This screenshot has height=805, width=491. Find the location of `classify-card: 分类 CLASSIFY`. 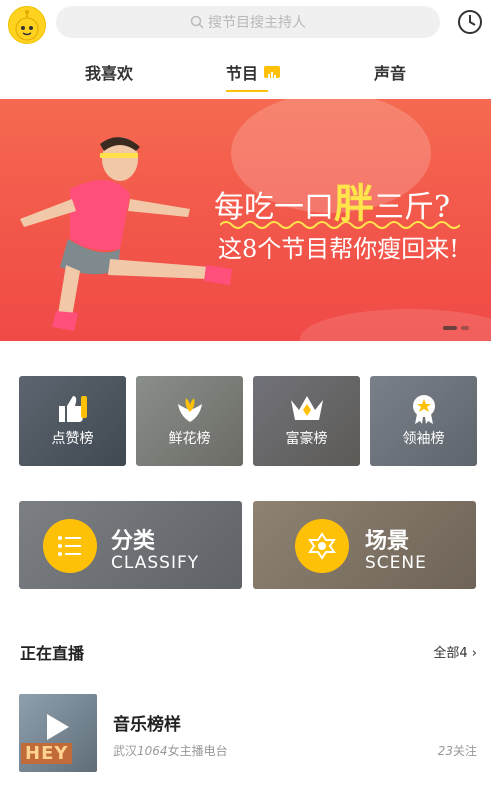

classify-card: 分类 CLASSIFY is located at coordinates (130, 545).